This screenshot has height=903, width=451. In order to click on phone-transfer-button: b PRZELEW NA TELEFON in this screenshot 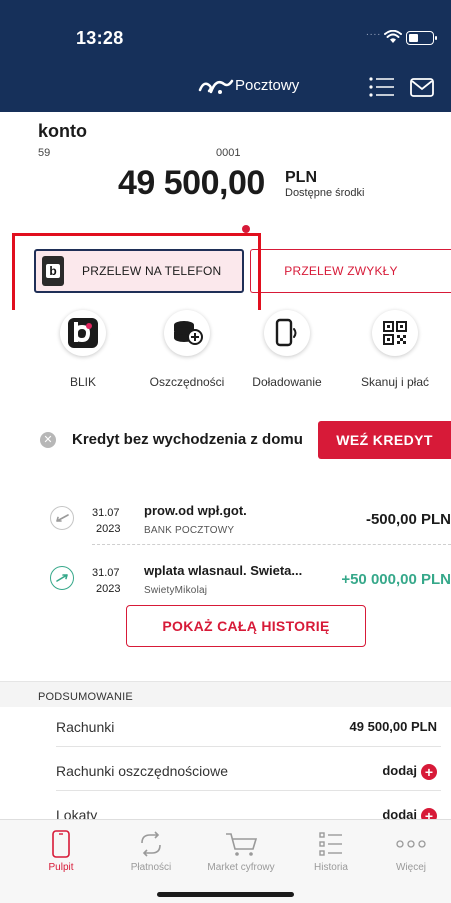, I will do `click(139, 271)`.